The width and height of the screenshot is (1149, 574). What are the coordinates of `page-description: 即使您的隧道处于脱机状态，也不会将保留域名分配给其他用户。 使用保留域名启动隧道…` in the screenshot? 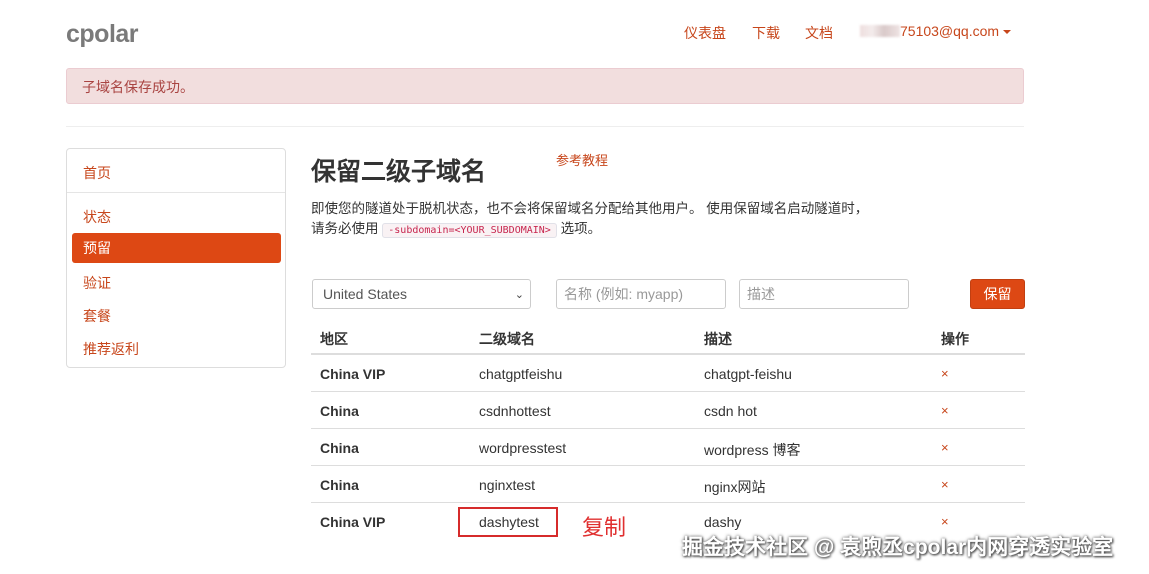 It's located at (591, 220).